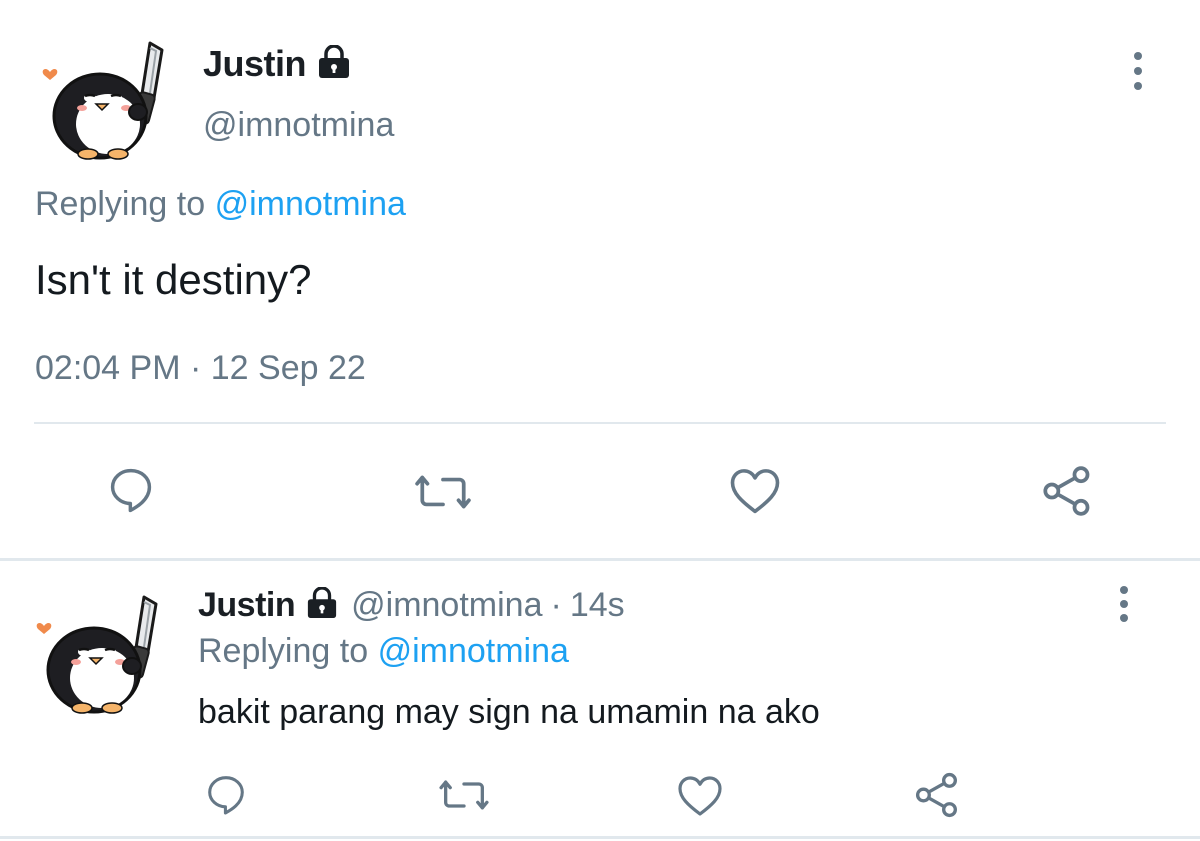  I want to click on reply-text: bakit parang may sign na umamin na ako, so click(509, 712).